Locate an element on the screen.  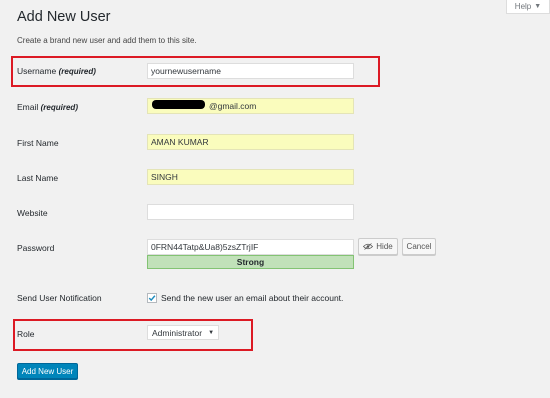
username-label: Username (required) is located at coordinates (56, 71).